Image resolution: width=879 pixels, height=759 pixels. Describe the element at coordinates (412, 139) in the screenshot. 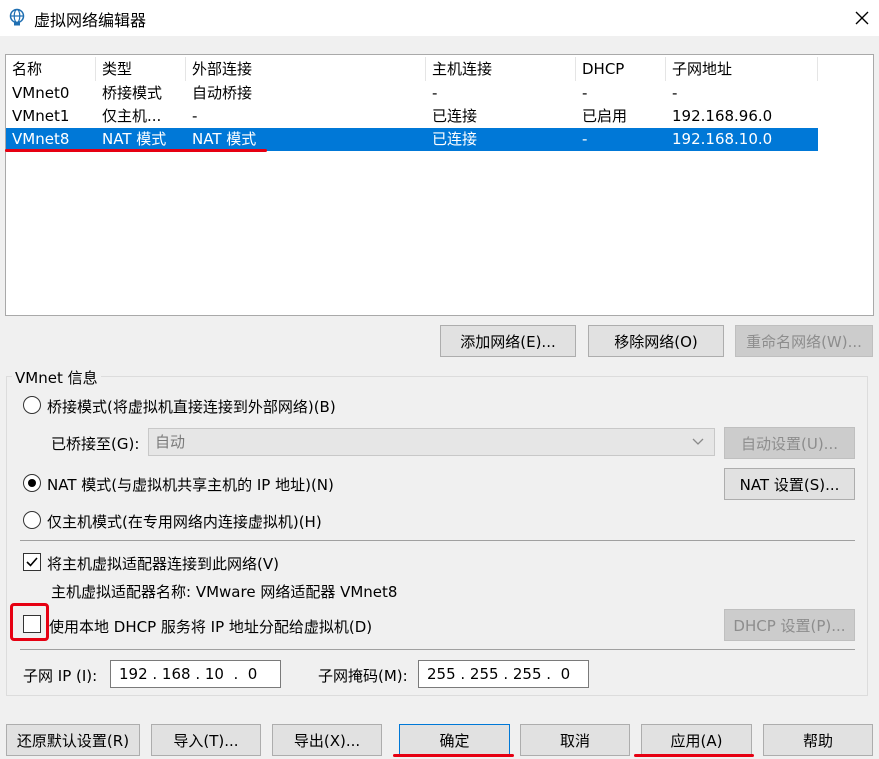

I see `table-row-vmnet8: VMnet8 NAT 模式 NAT 模式 已连接 - 192.168.10.0` at that location.